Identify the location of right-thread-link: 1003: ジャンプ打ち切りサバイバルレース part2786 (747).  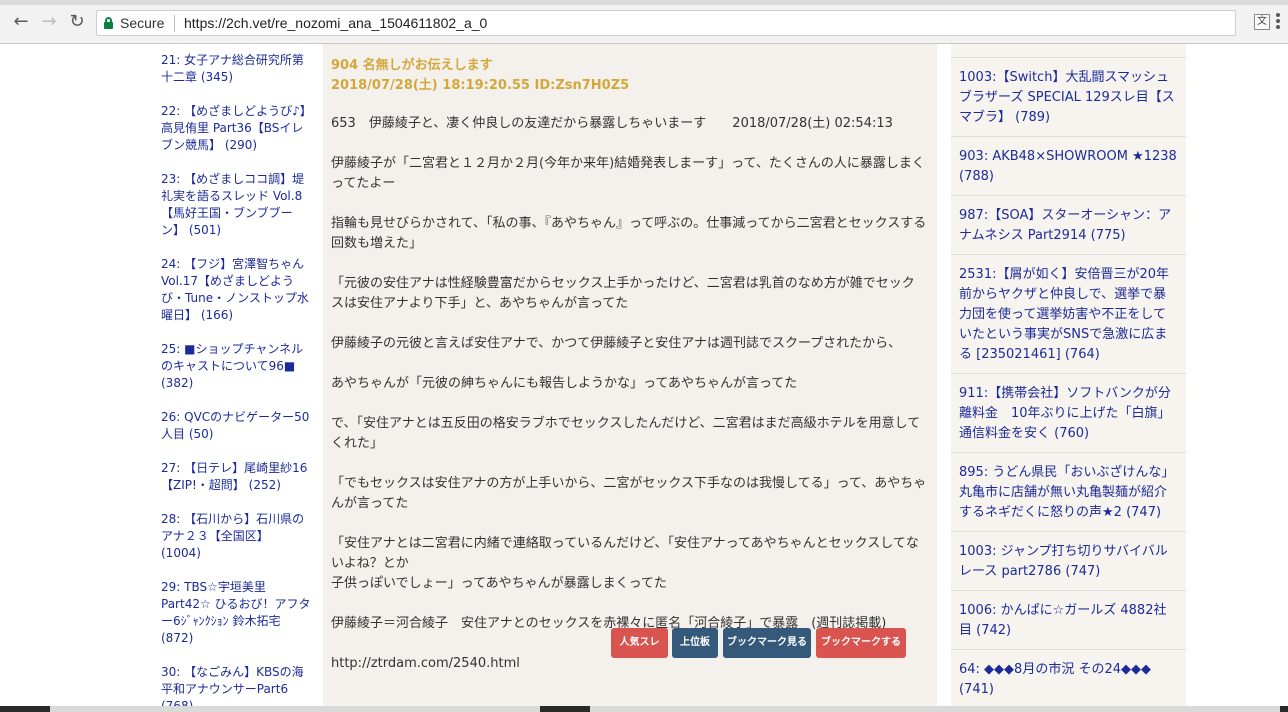
(1068, 561).